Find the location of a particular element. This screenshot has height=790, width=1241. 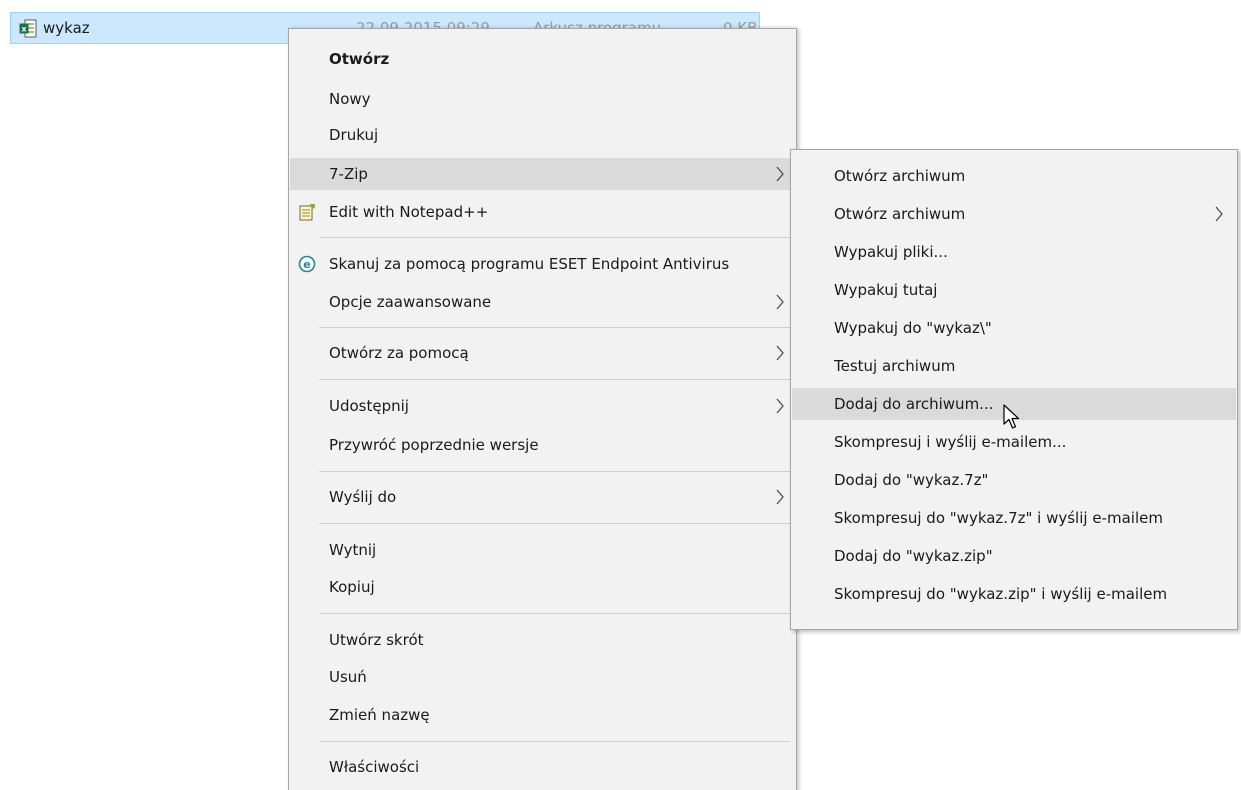

menu-item-advanced-options: Opcje zaawansowane is located at coordinates (542, 302).